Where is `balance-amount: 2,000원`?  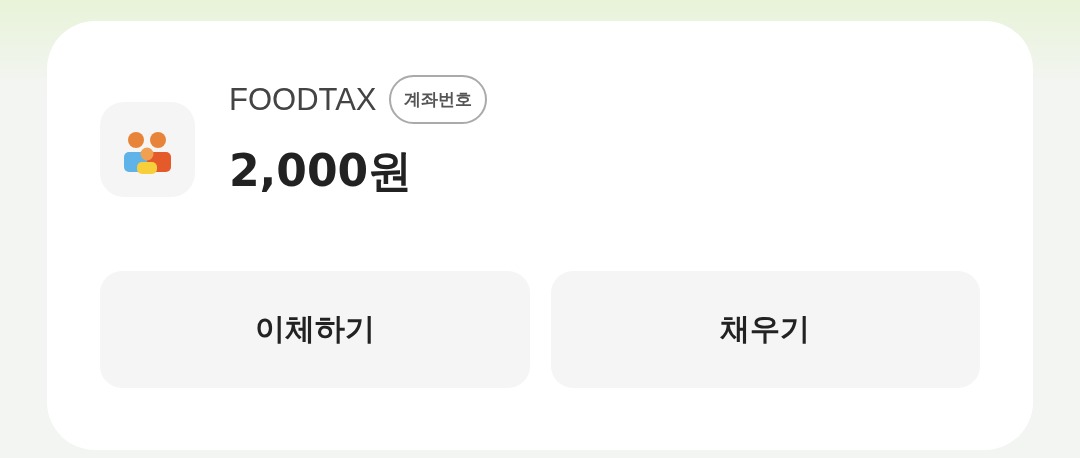 balance-amount: 2,000원 is located at coordinates (321, 171).